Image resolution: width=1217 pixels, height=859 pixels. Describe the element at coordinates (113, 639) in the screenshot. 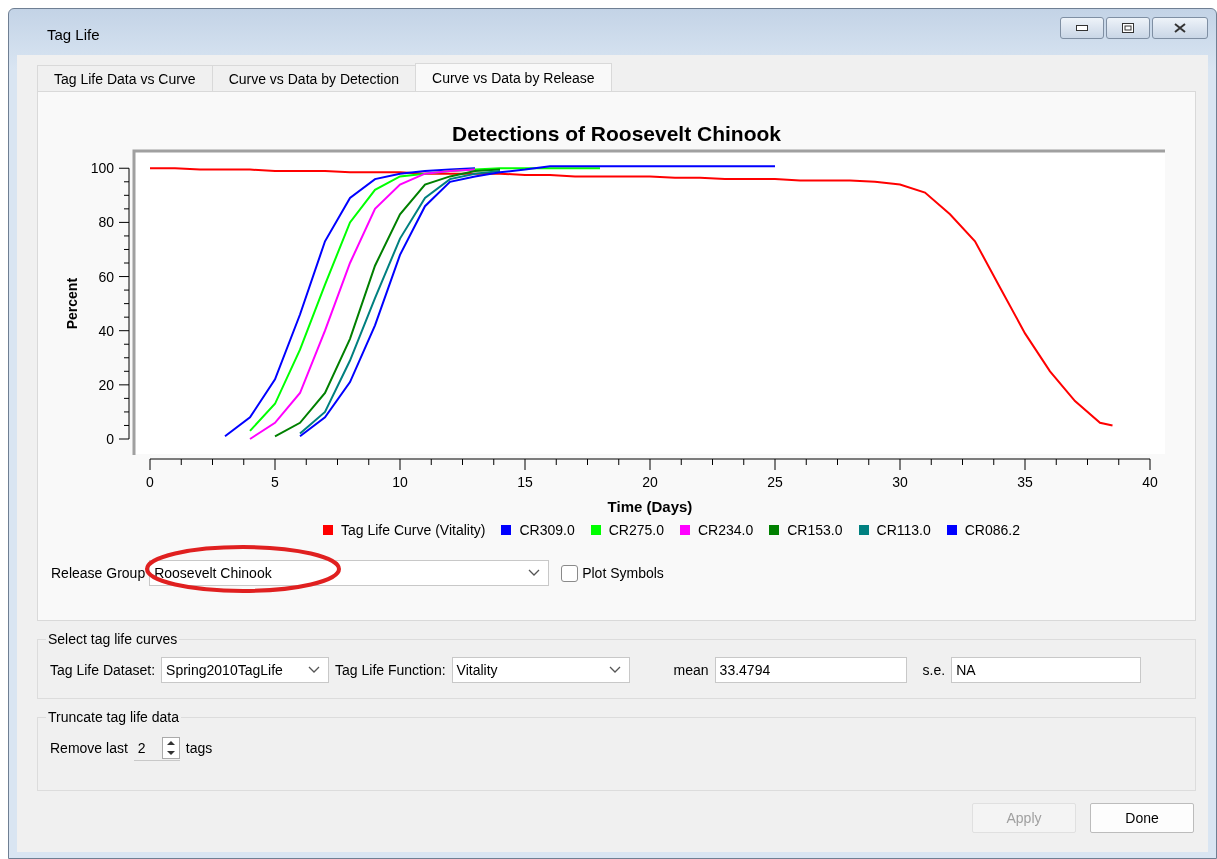

I see `group-title: Select tag life curves` at that location.